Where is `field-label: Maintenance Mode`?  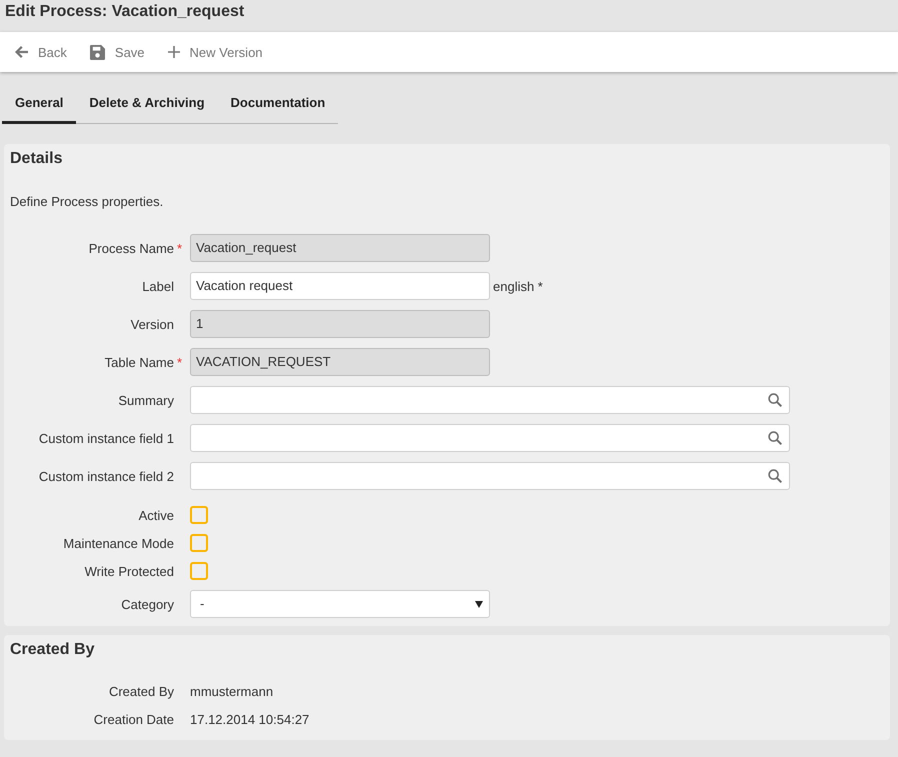
field-label: Maintenance Mode is located at coordinates (118, 543).